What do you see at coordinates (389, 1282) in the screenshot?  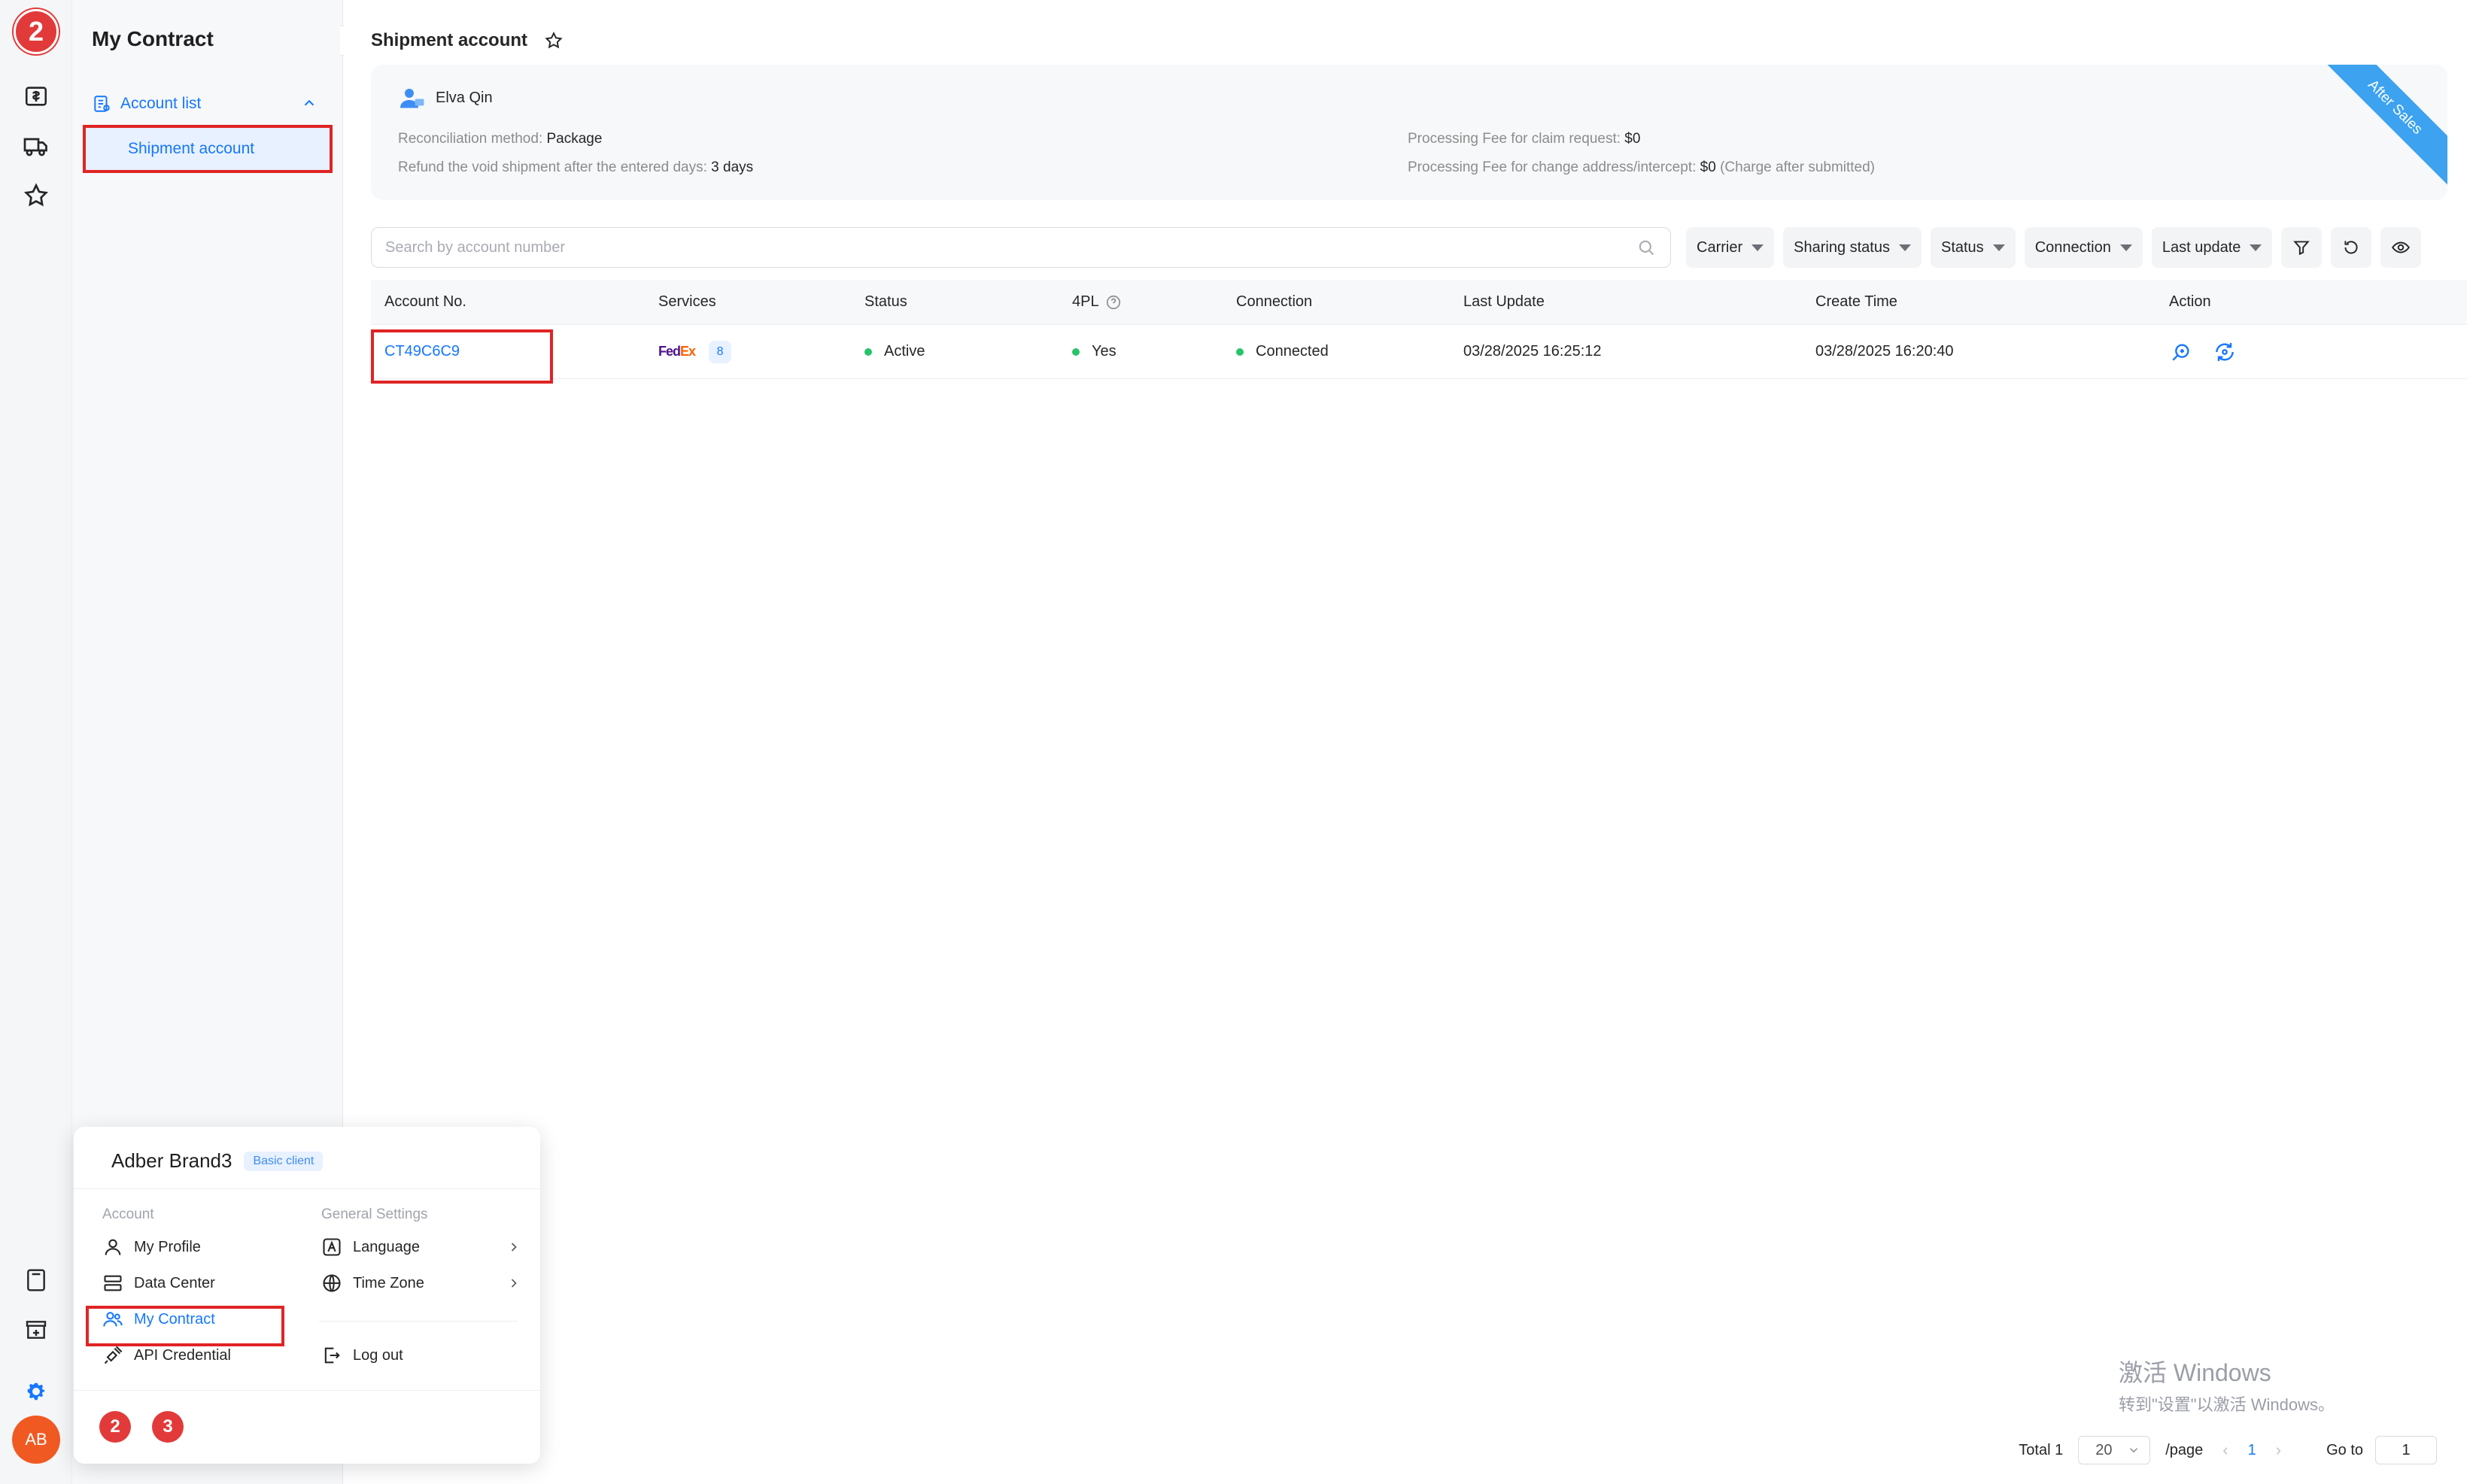 I see `time-zone-label: Time Zone` at bounding box center [389, 1282].